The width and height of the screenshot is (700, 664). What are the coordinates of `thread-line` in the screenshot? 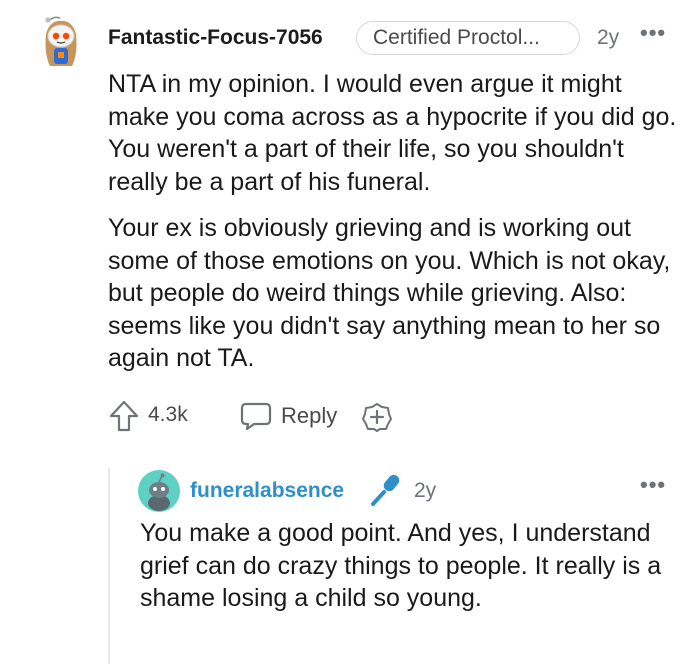 It's located at (109, 566).